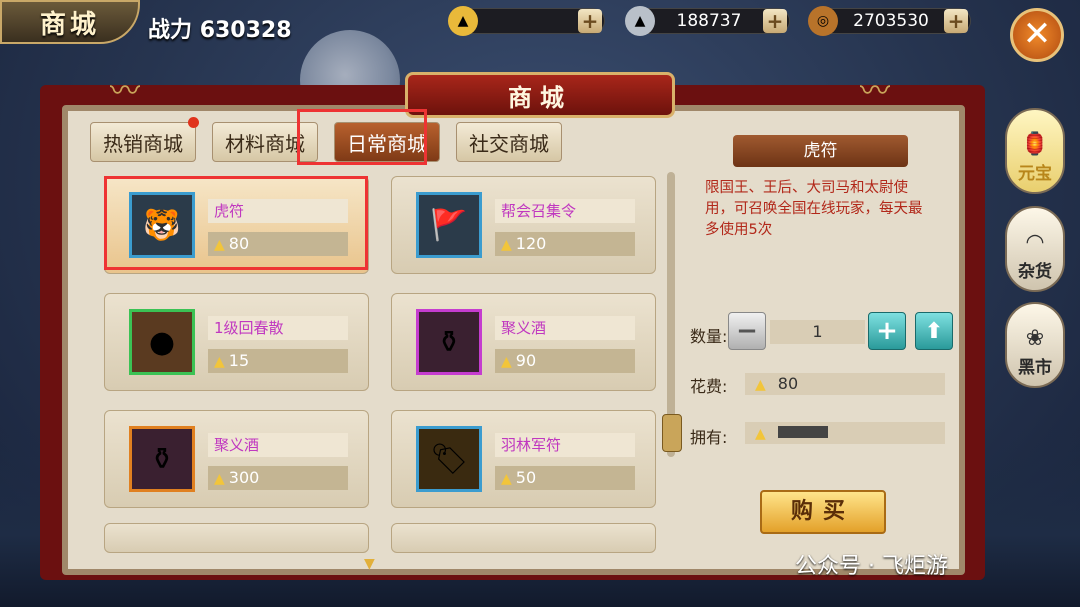 Image resolution: width=1080 pixels, height=607 pixels. I want to click on buy-button: 购买, so click(823, 512).